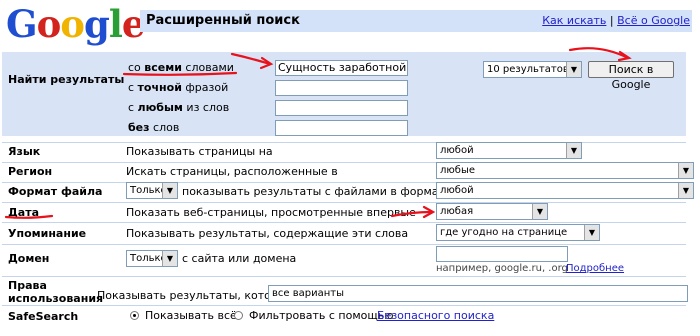 This screenshot has height=336, width=700. I want to click on arrow-head, so click(429, 212).